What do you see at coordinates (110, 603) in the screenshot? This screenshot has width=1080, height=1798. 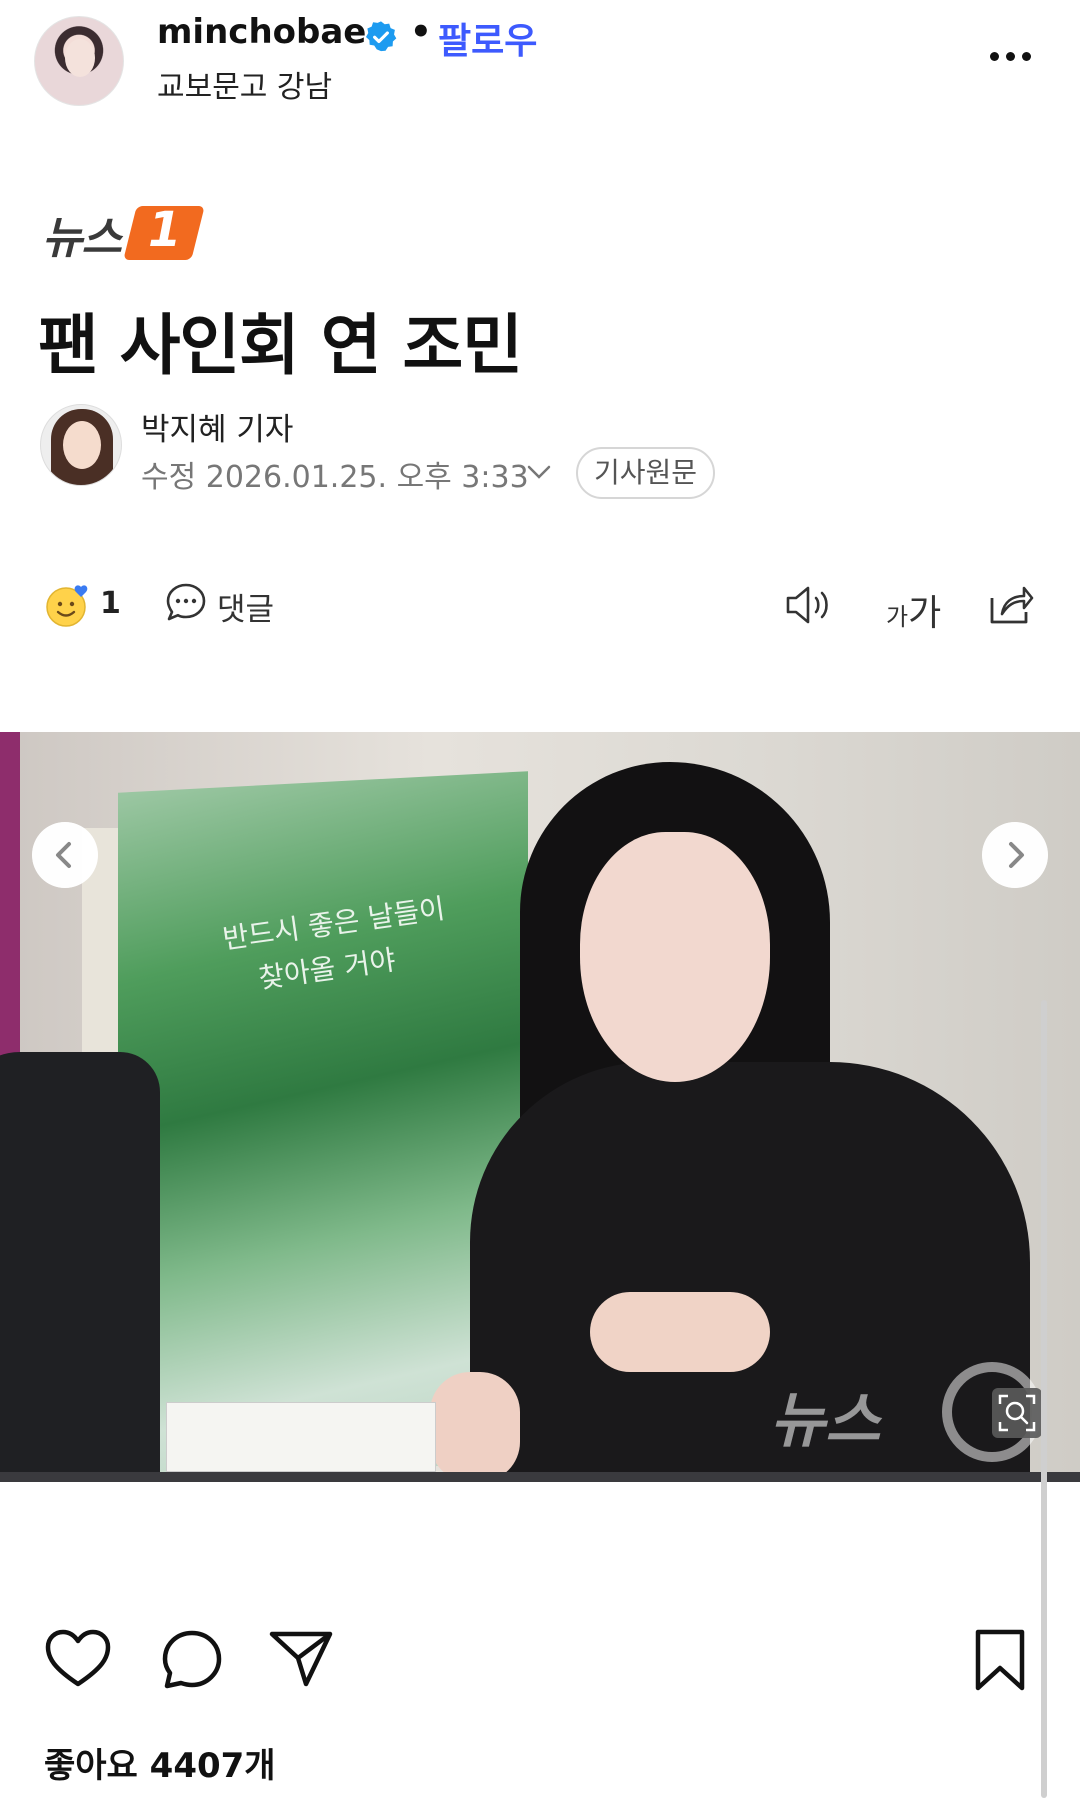 I see `reaction-count: 1` at bounding box center [110, 603].